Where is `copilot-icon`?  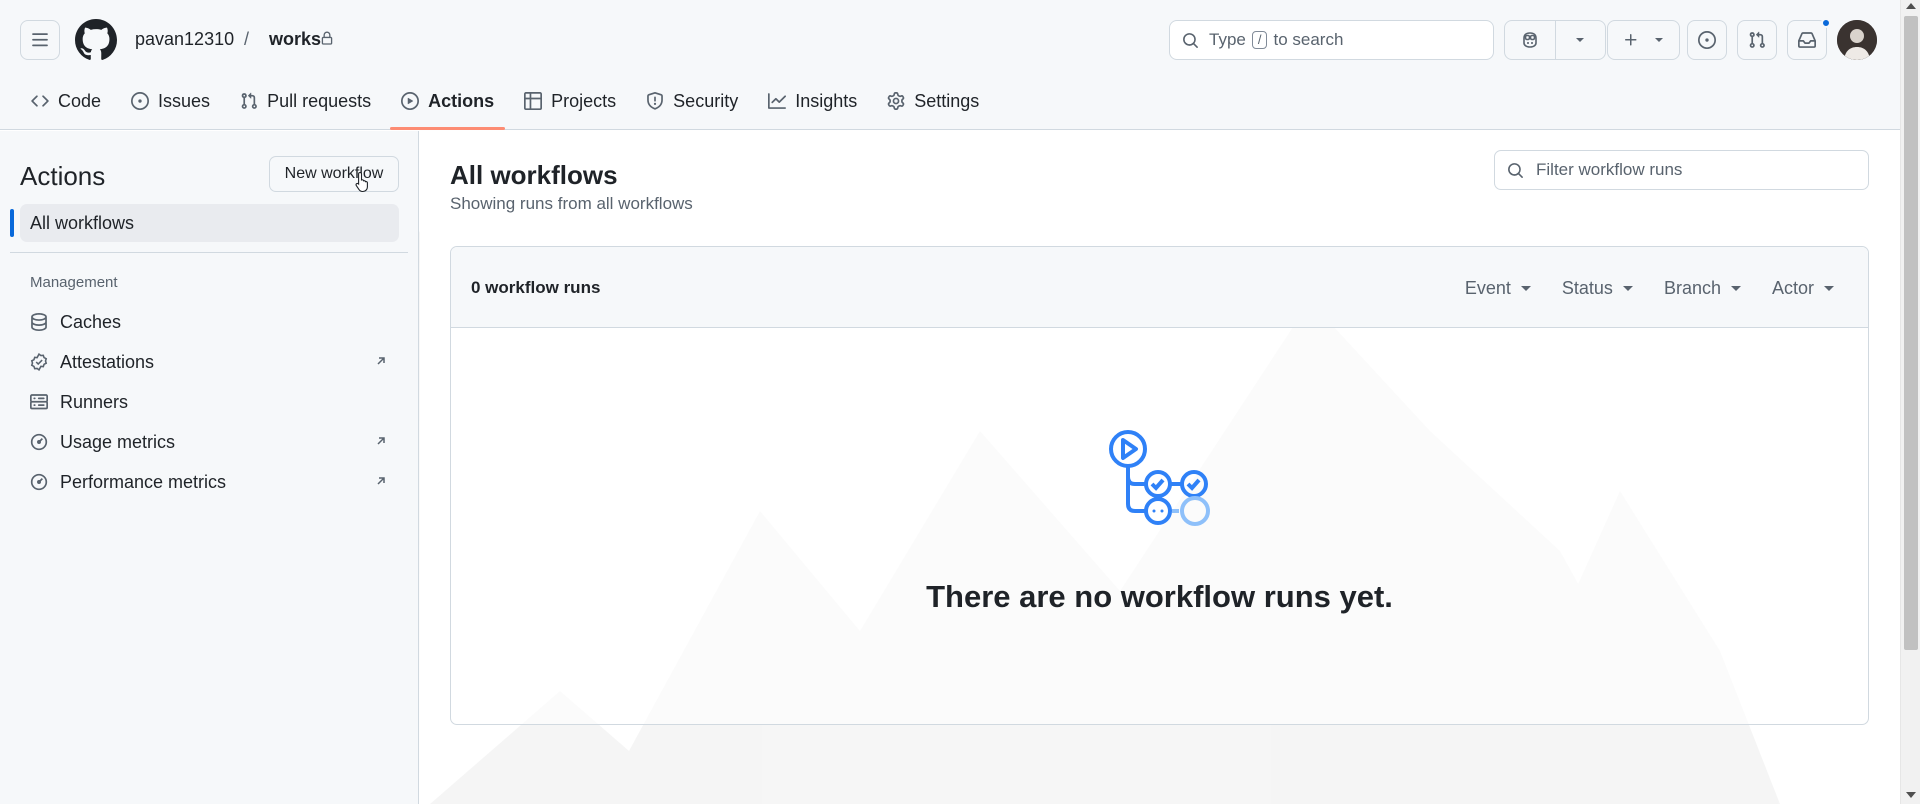
copilot-icon is located at coordinates (1529, 40).